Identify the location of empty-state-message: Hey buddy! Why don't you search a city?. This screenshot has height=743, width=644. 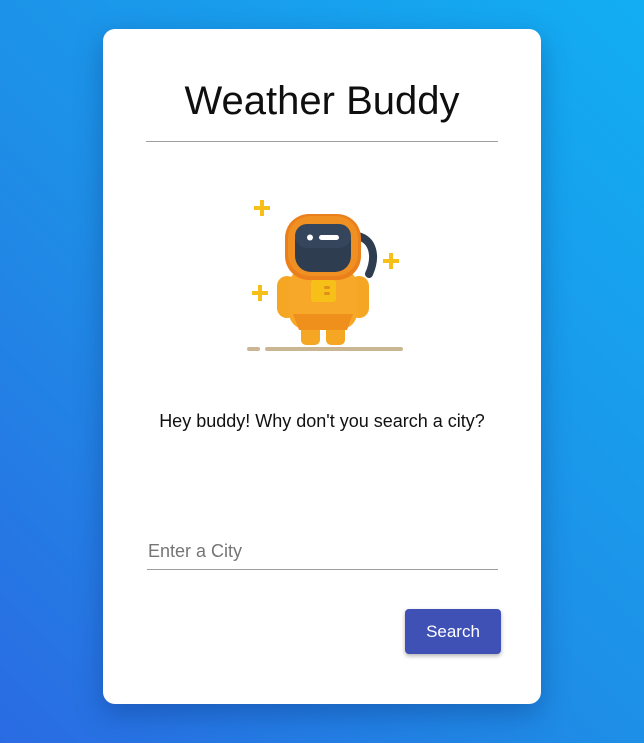
(322, 421).